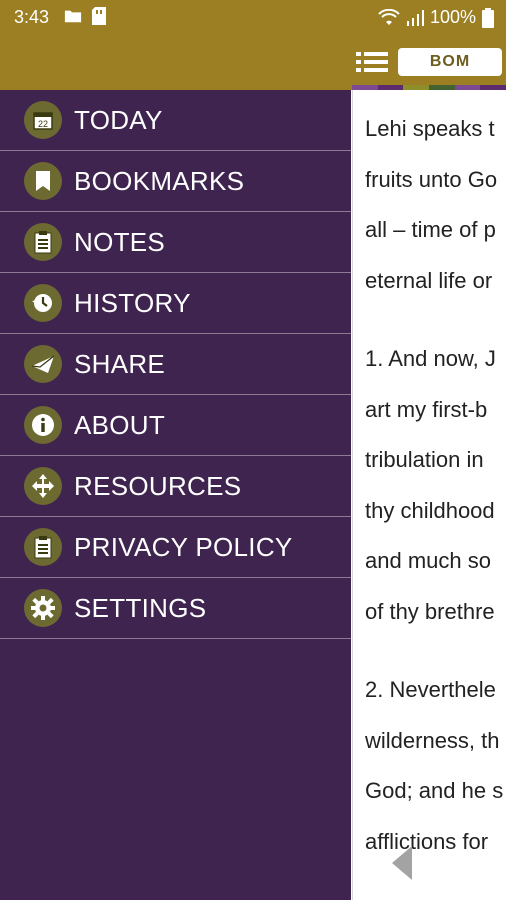 The height and width of the screenshot is (900, 506). I want to click on history-icon, so click(43, 303).